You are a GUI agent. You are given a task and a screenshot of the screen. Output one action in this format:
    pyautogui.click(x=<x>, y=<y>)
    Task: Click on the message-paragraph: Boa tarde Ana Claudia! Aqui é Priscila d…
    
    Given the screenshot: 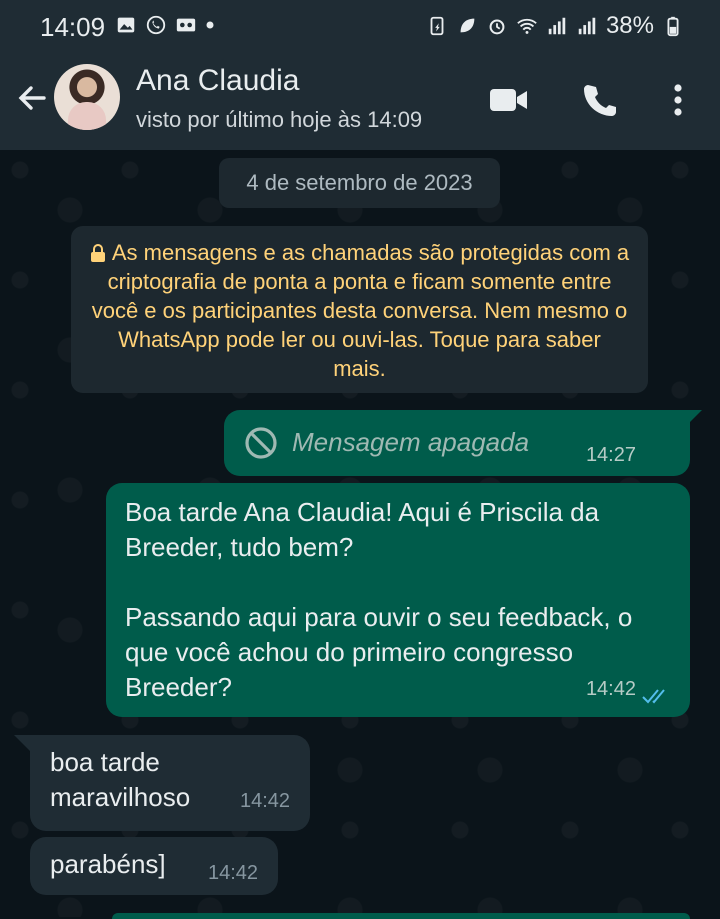 What is the action you would take?
    pyautogui.click(x=362, y=529)
    